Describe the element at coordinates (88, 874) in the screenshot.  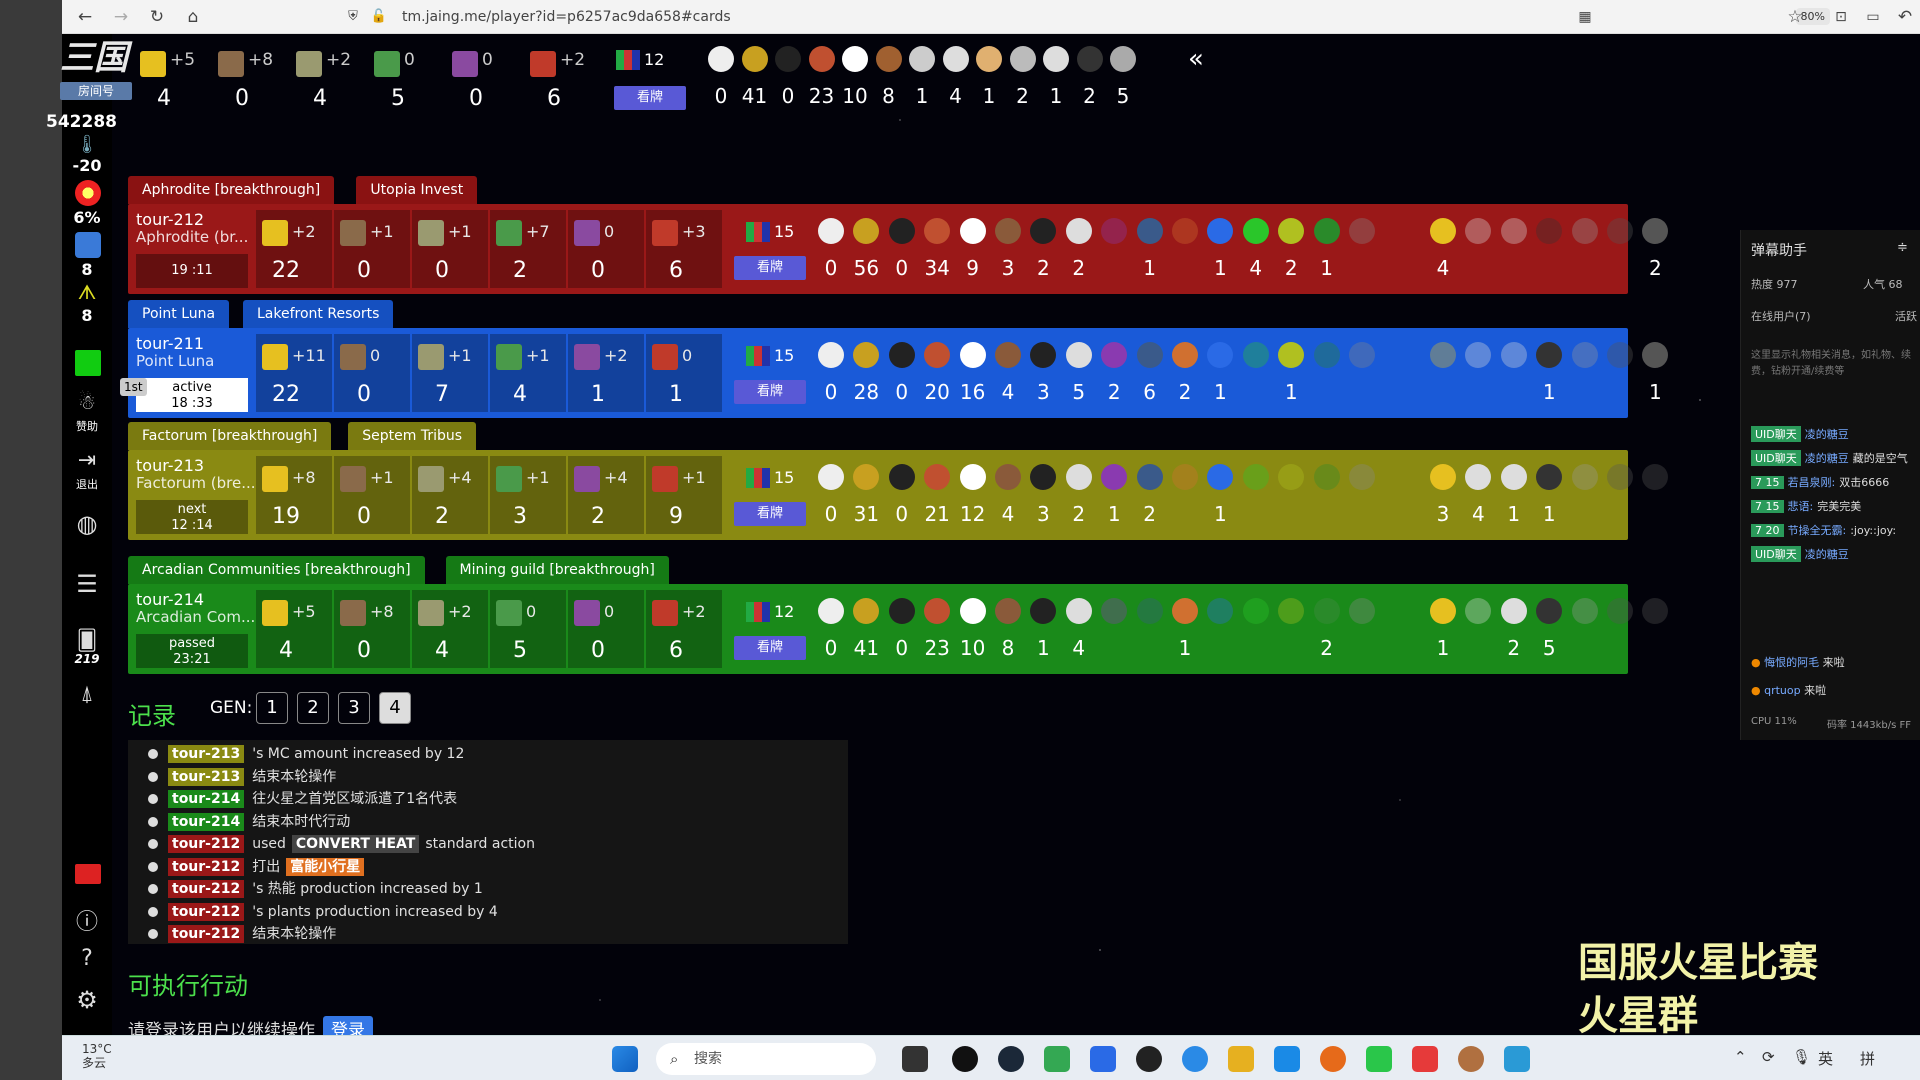
I see `china-flag-icon` at that location.